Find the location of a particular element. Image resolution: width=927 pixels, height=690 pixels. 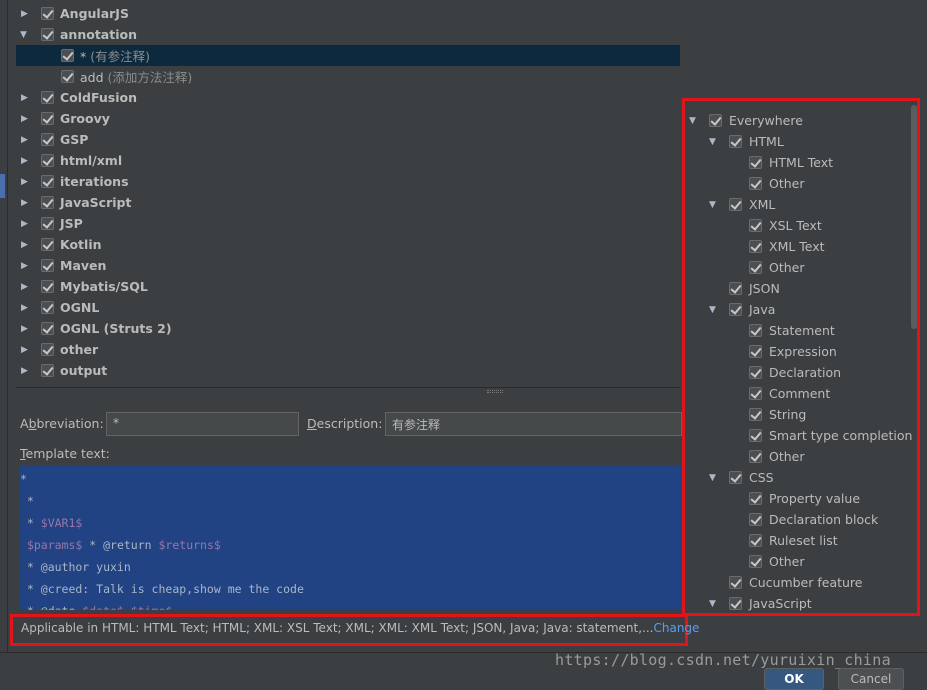

tree-group: ▶ Groovy is located at coordinates (348, 118).